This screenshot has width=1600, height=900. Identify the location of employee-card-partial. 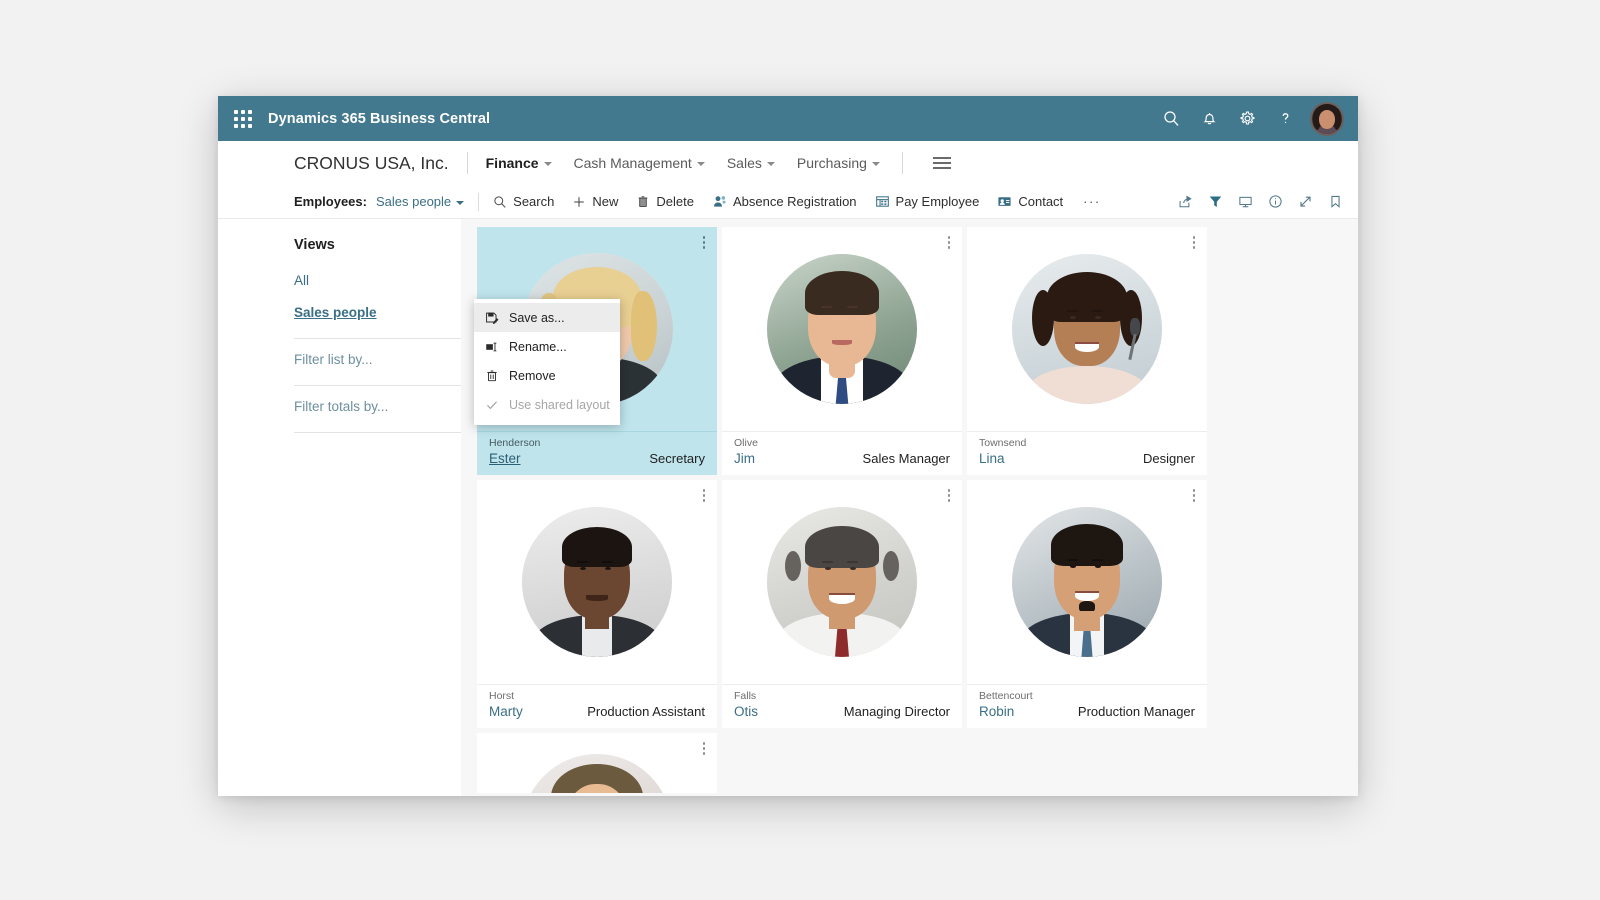
(597, 763).